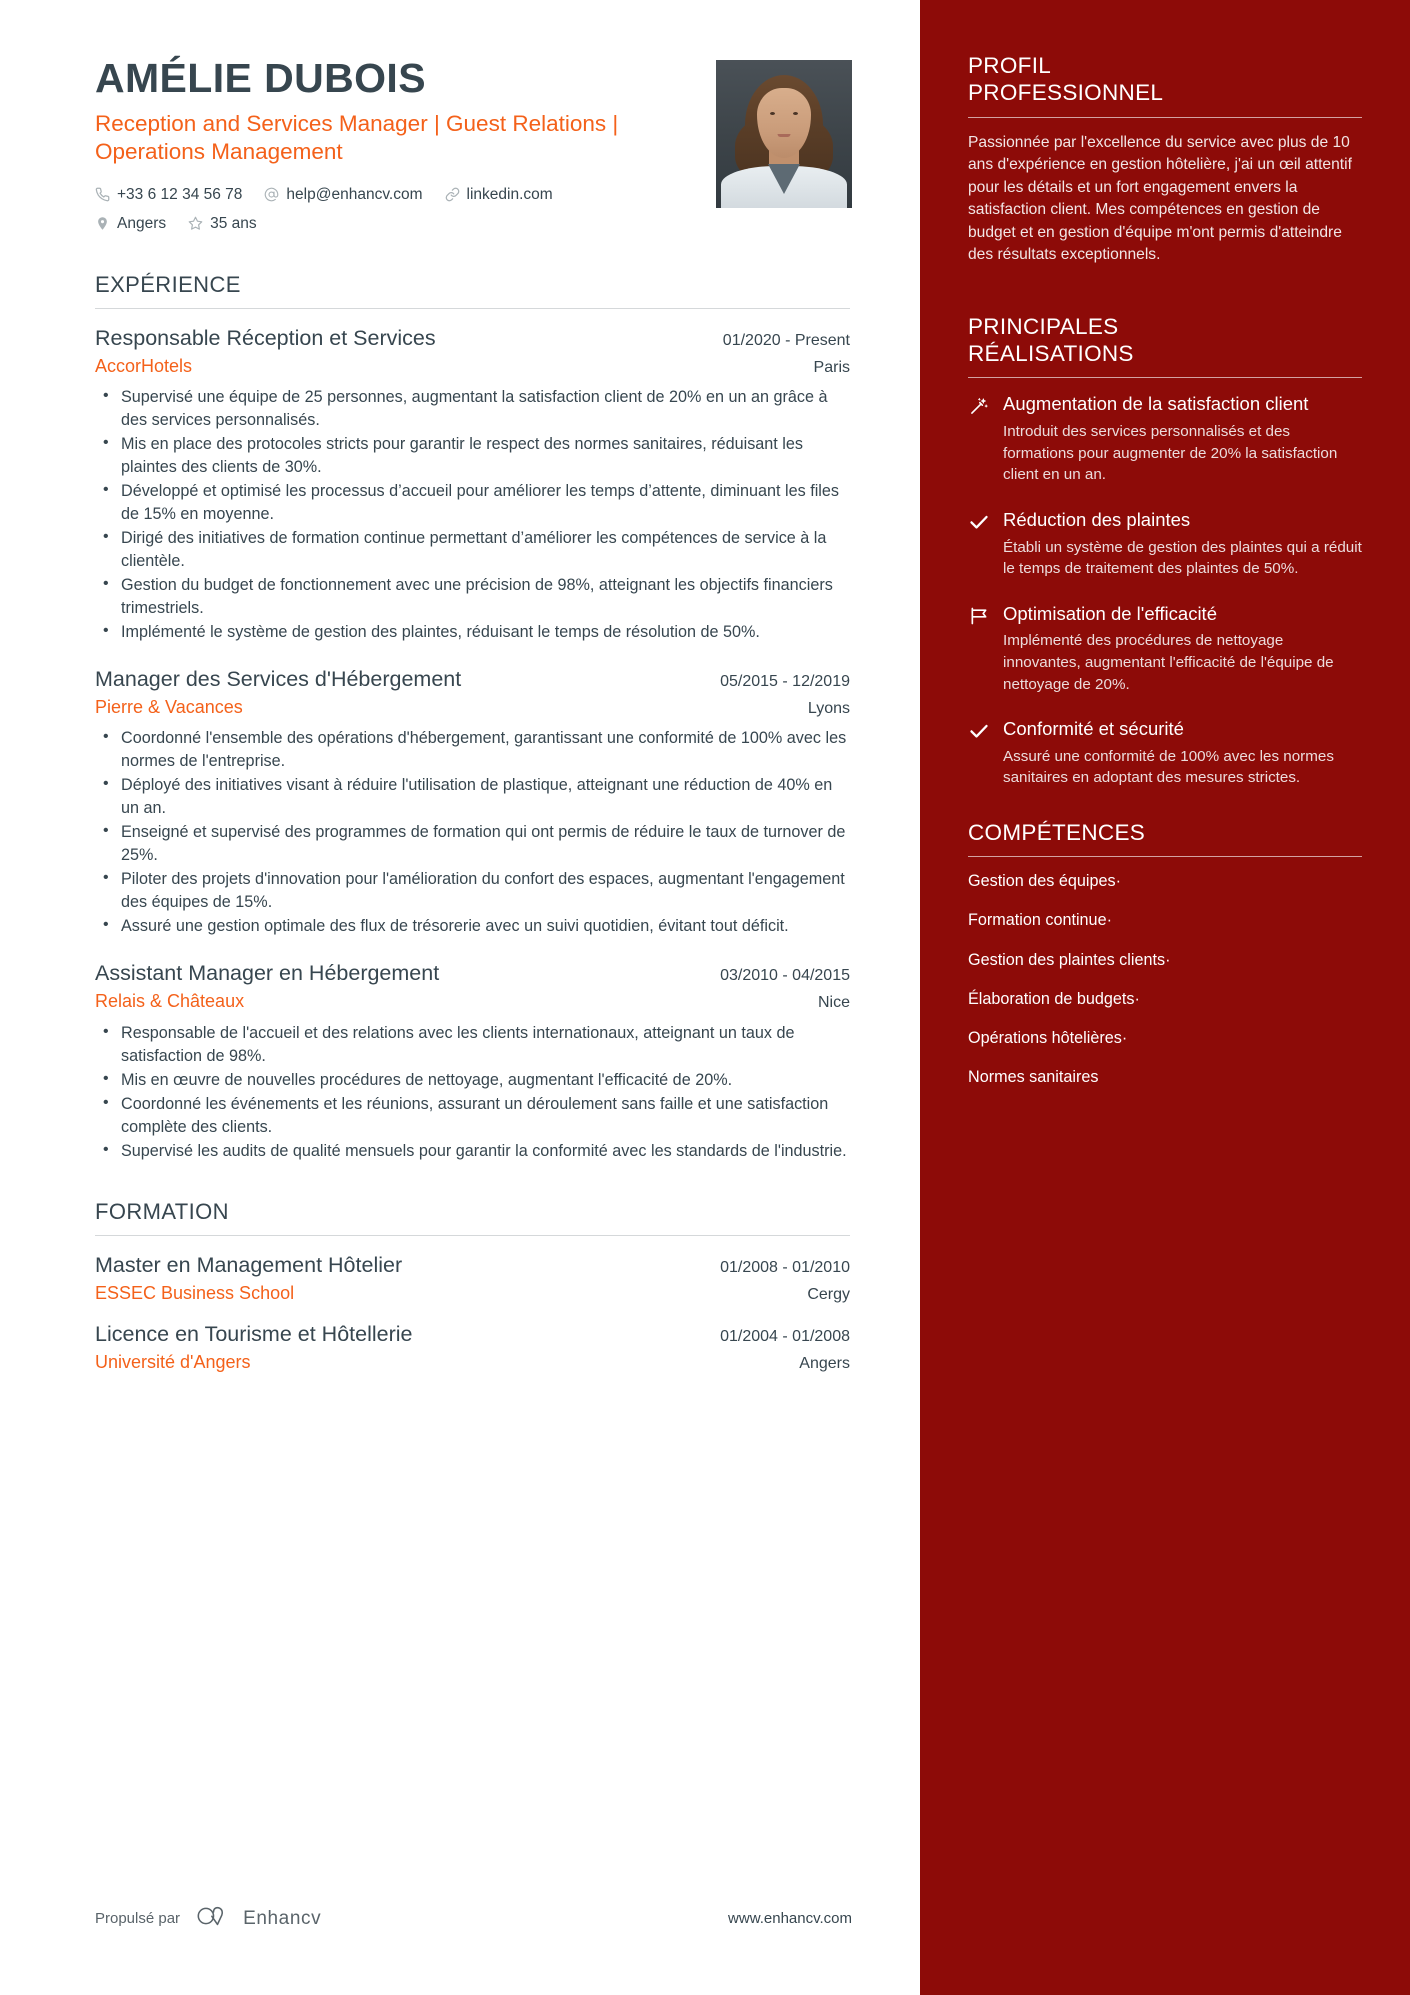 This screenshot has width=1410, height=1995. I want to click on achievements-title-line1: PRINCIPALES, so click(1043, 326).